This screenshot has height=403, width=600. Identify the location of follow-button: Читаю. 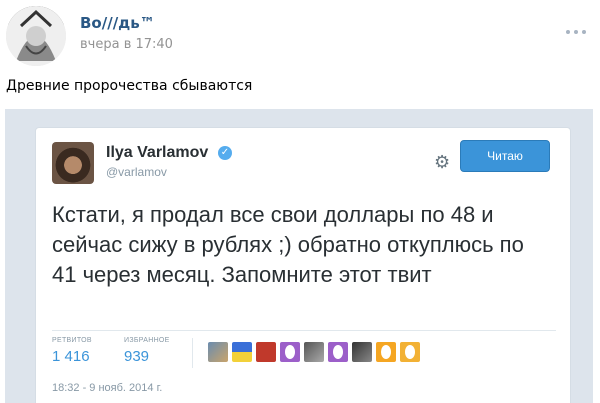
(505, 156).